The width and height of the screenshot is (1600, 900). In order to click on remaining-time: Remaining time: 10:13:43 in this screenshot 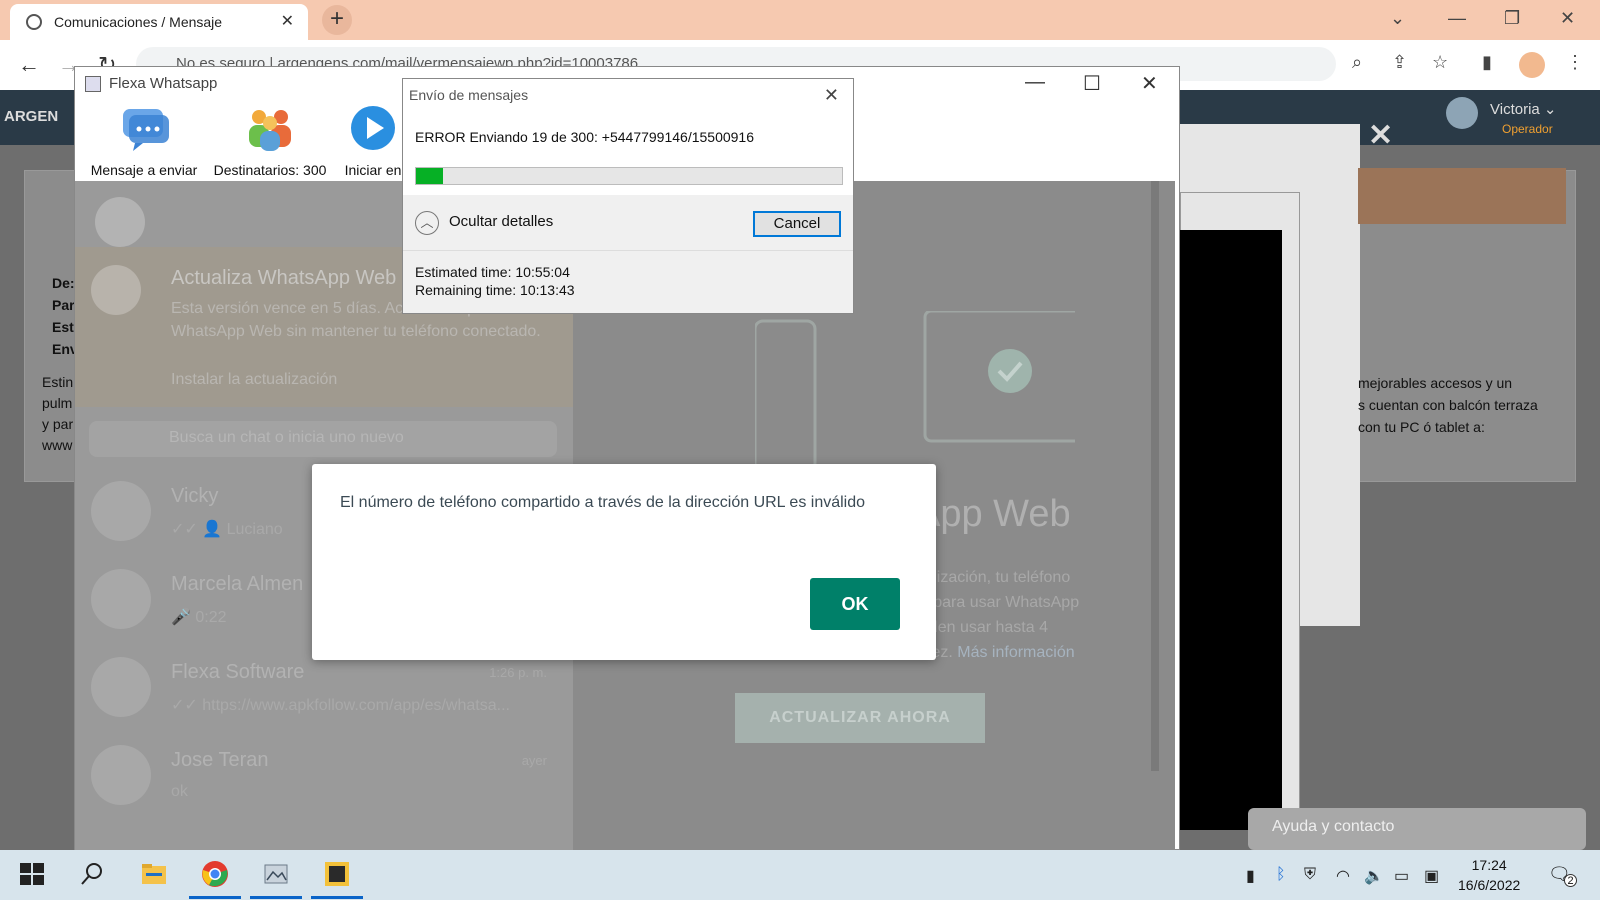, I will do `click(495, 290)`.